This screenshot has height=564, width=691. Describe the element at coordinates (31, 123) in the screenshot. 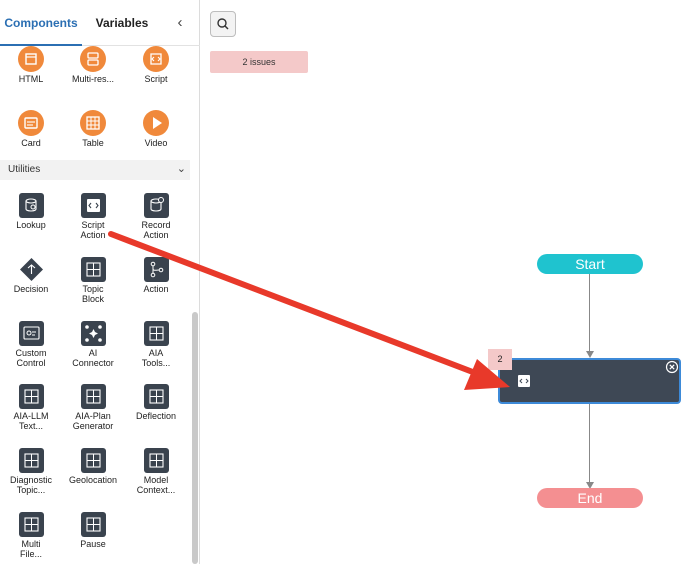

I see `card-icon` at that location.